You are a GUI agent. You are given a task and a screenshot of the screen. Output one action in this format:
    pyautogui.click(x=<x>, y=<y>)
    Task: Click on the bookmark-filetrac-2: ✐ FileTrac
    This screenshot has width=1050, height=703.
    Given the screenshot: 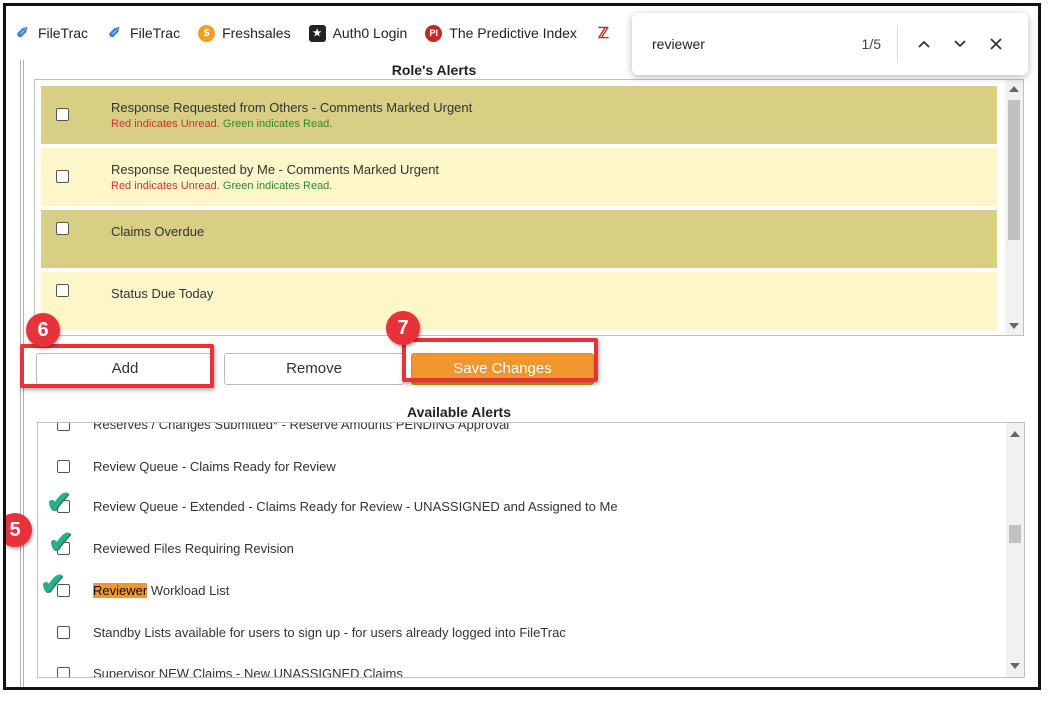 What is the action you would take?
    pyautogui.click(x=143, y=33)
    